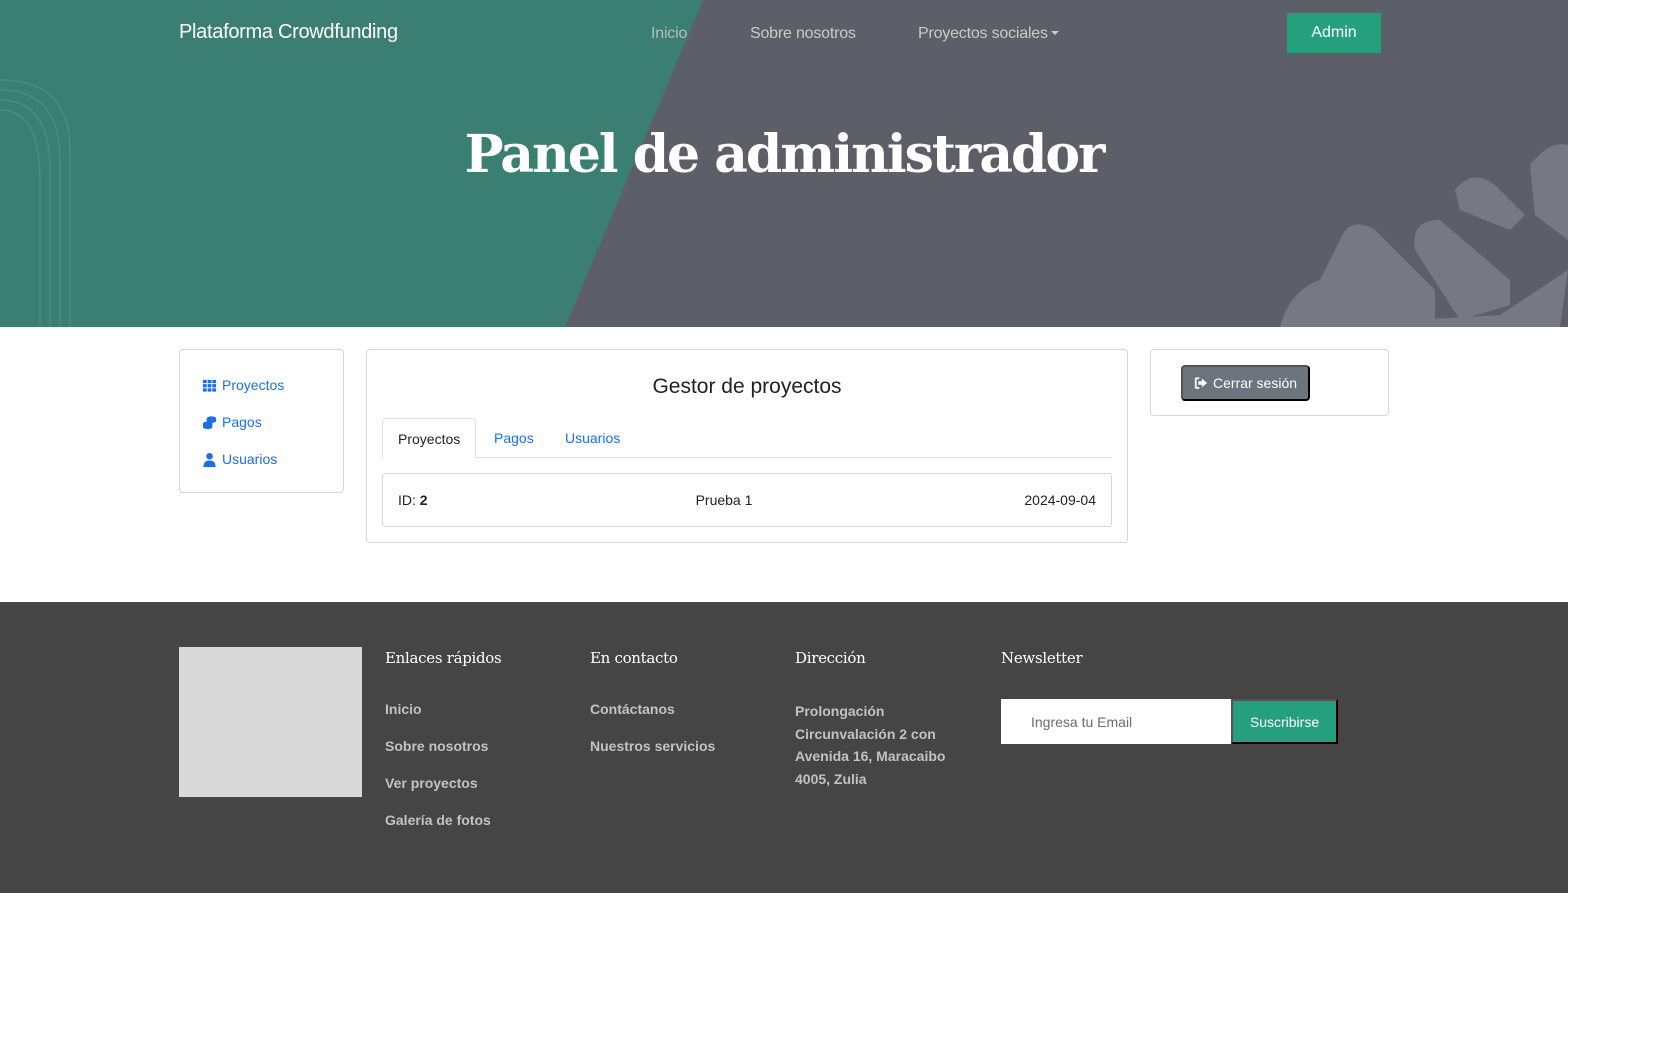 The width and height of the screenshot is (1680, 1050). Describe the element at coordinates (242, 422) in the screenshot. I see `sidebar-item-label: Pagos` at that location.